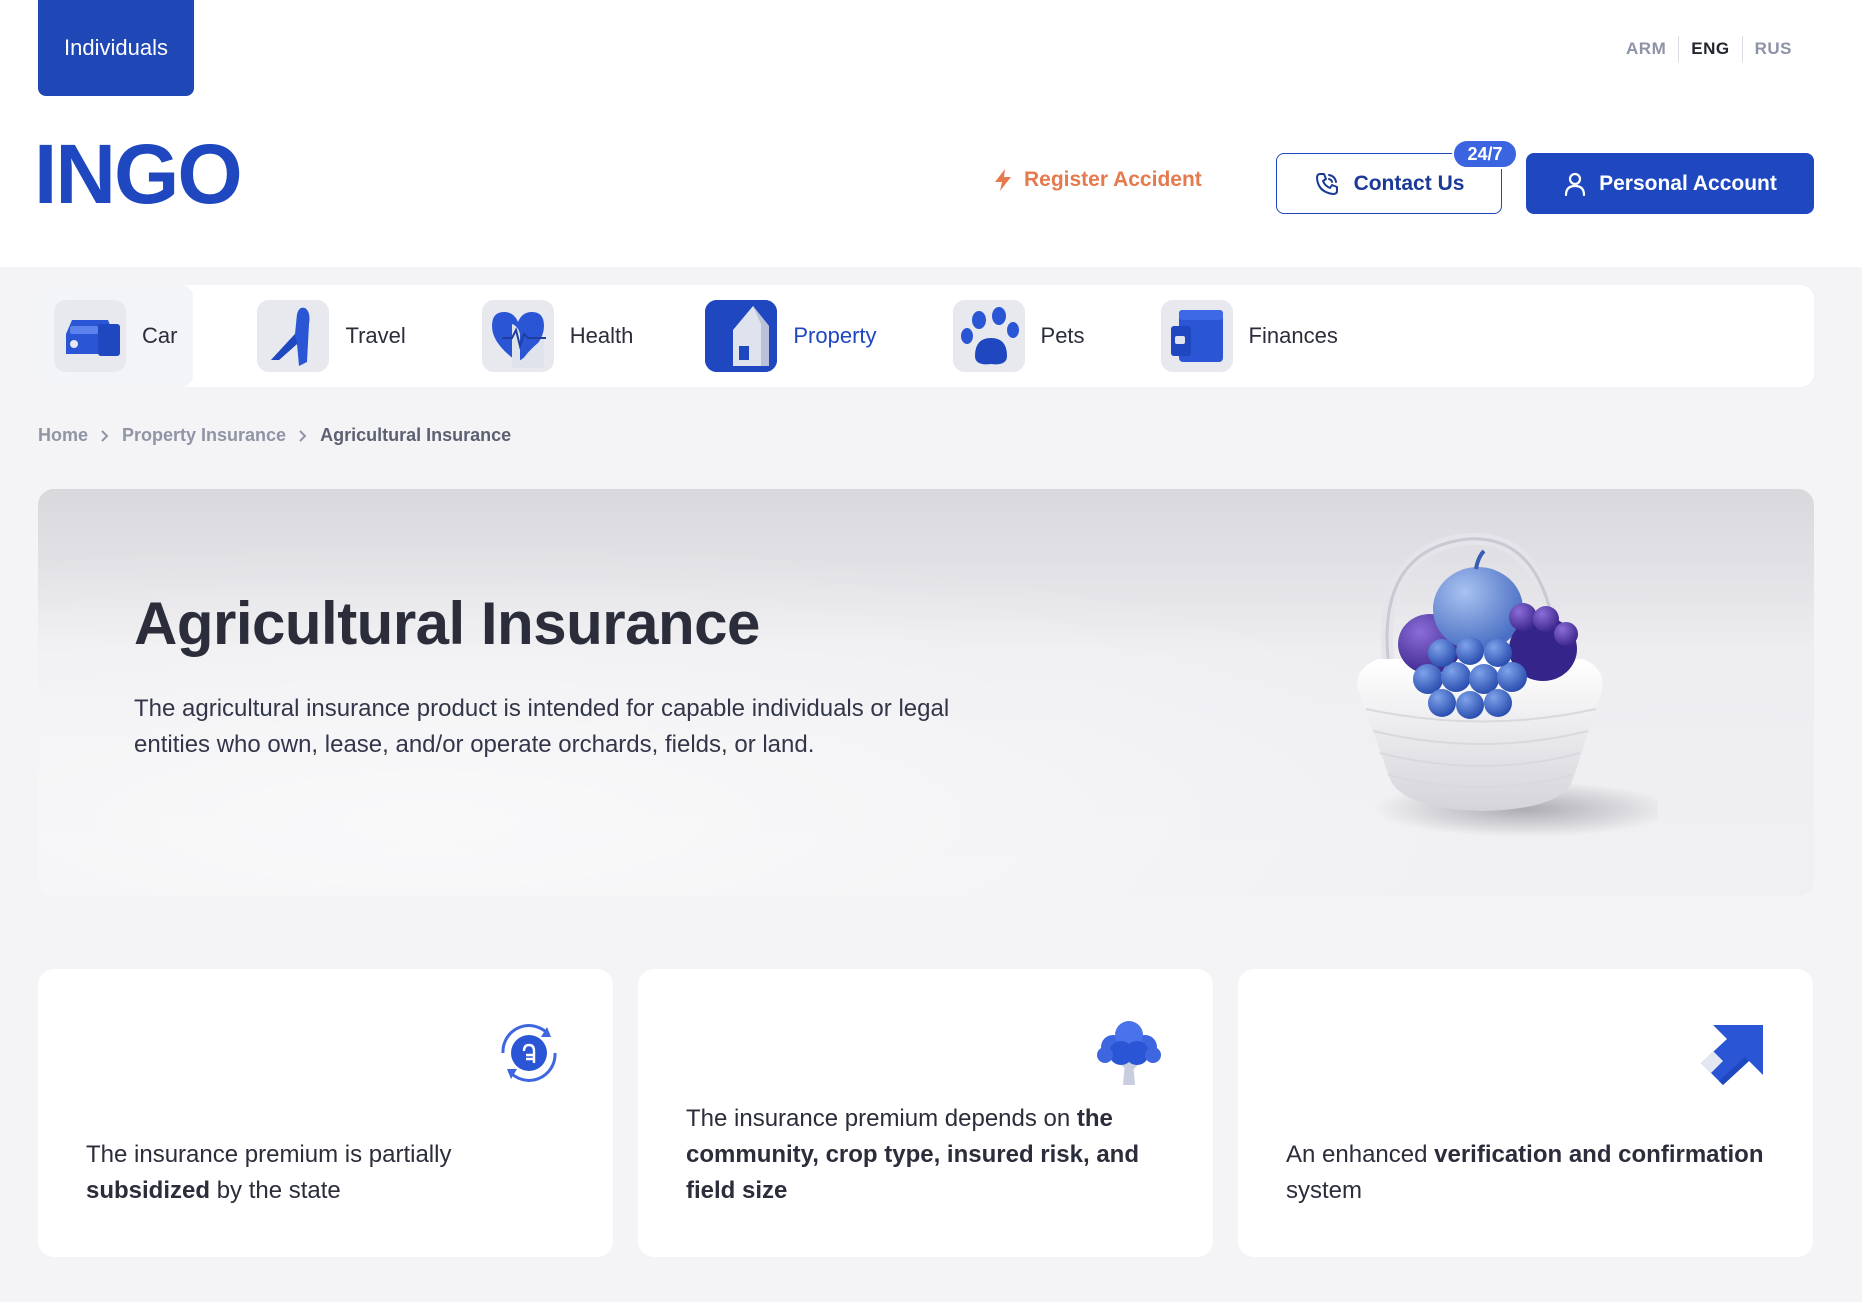  I want to click on feature-text-post: system, so click(1324, 1190).